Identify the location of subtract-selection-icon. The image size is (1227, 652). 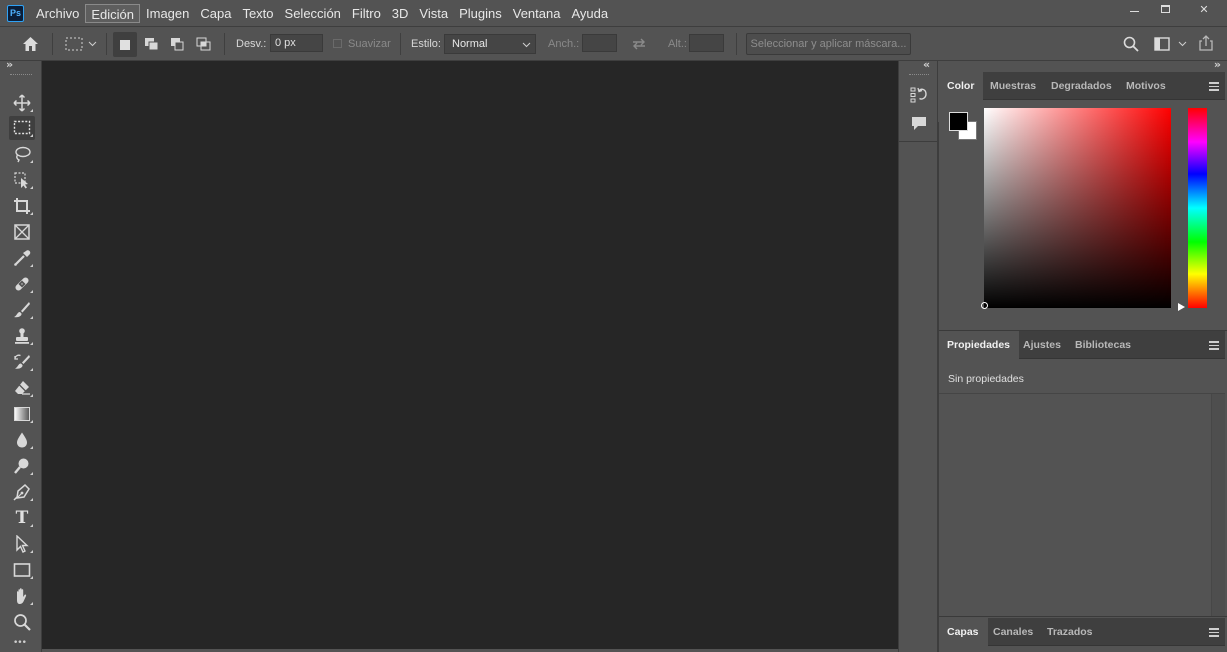
(177, 44).